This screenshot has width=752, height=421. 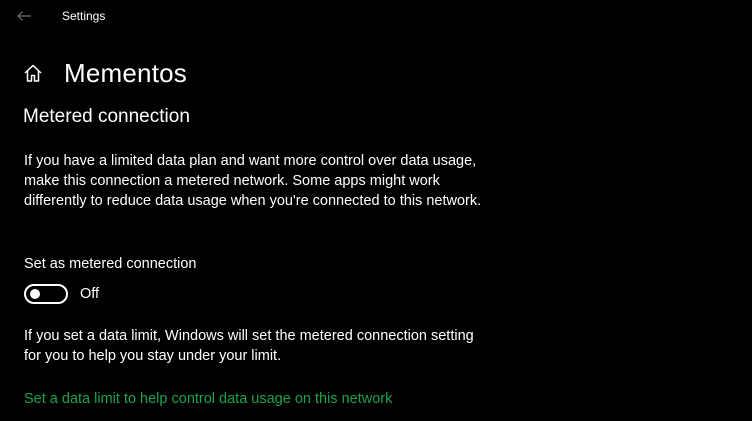 What do you see at coordinates (35, 294) in the screenshot?
I see `toggle-knob` at bounding box center [35, 294].